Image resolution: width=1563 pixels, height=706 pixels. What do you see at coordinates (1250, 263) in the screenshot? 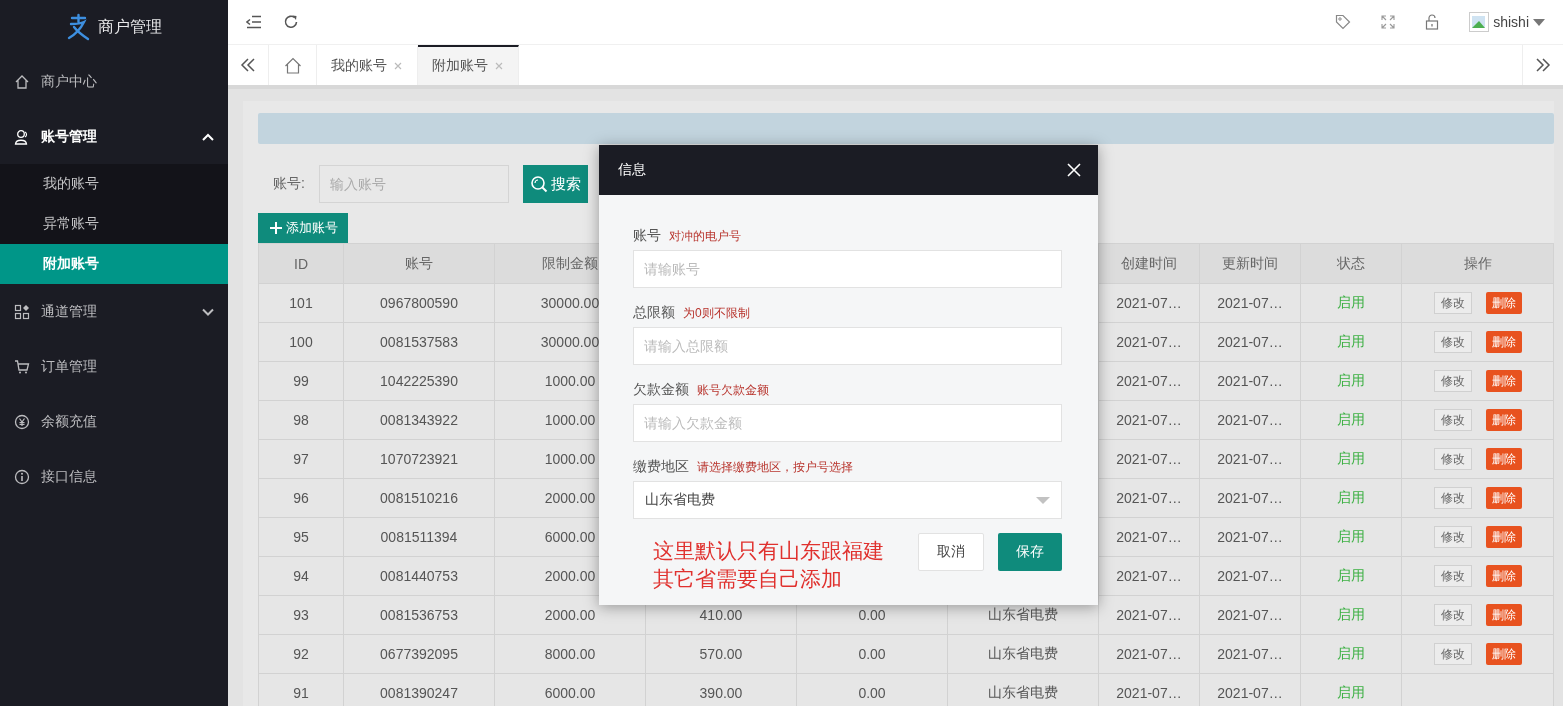
I see `column-header: 更新时间` at bounding box center [1250, 263].